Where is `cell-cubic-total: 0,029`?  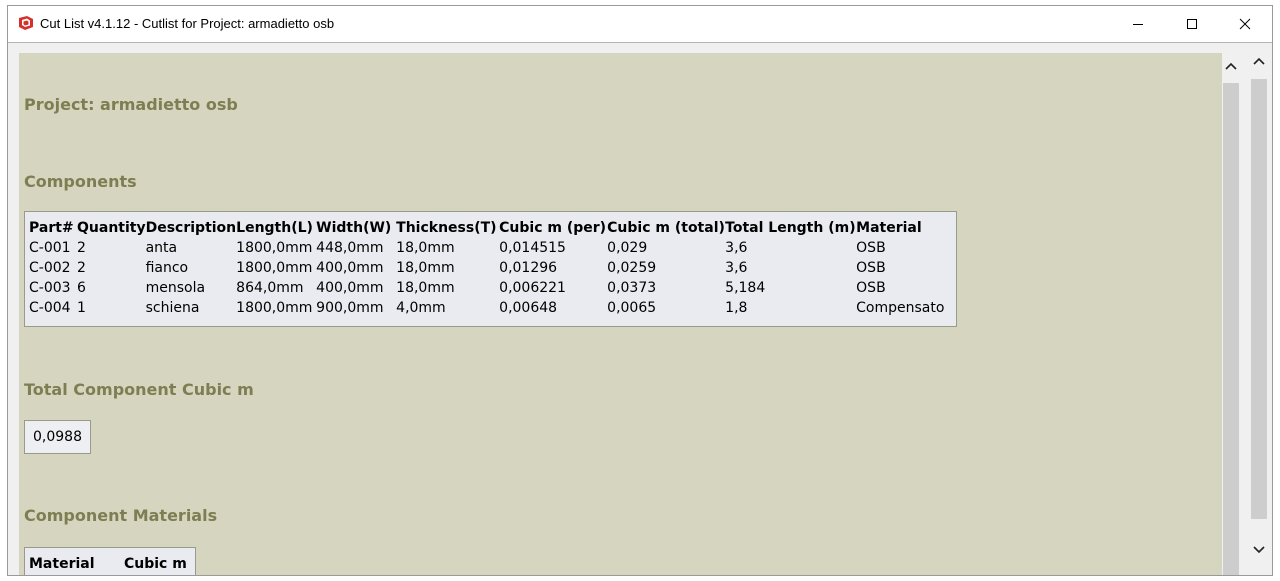 cell-cubic-total: 0,029 is located at coordinates (627, 248).